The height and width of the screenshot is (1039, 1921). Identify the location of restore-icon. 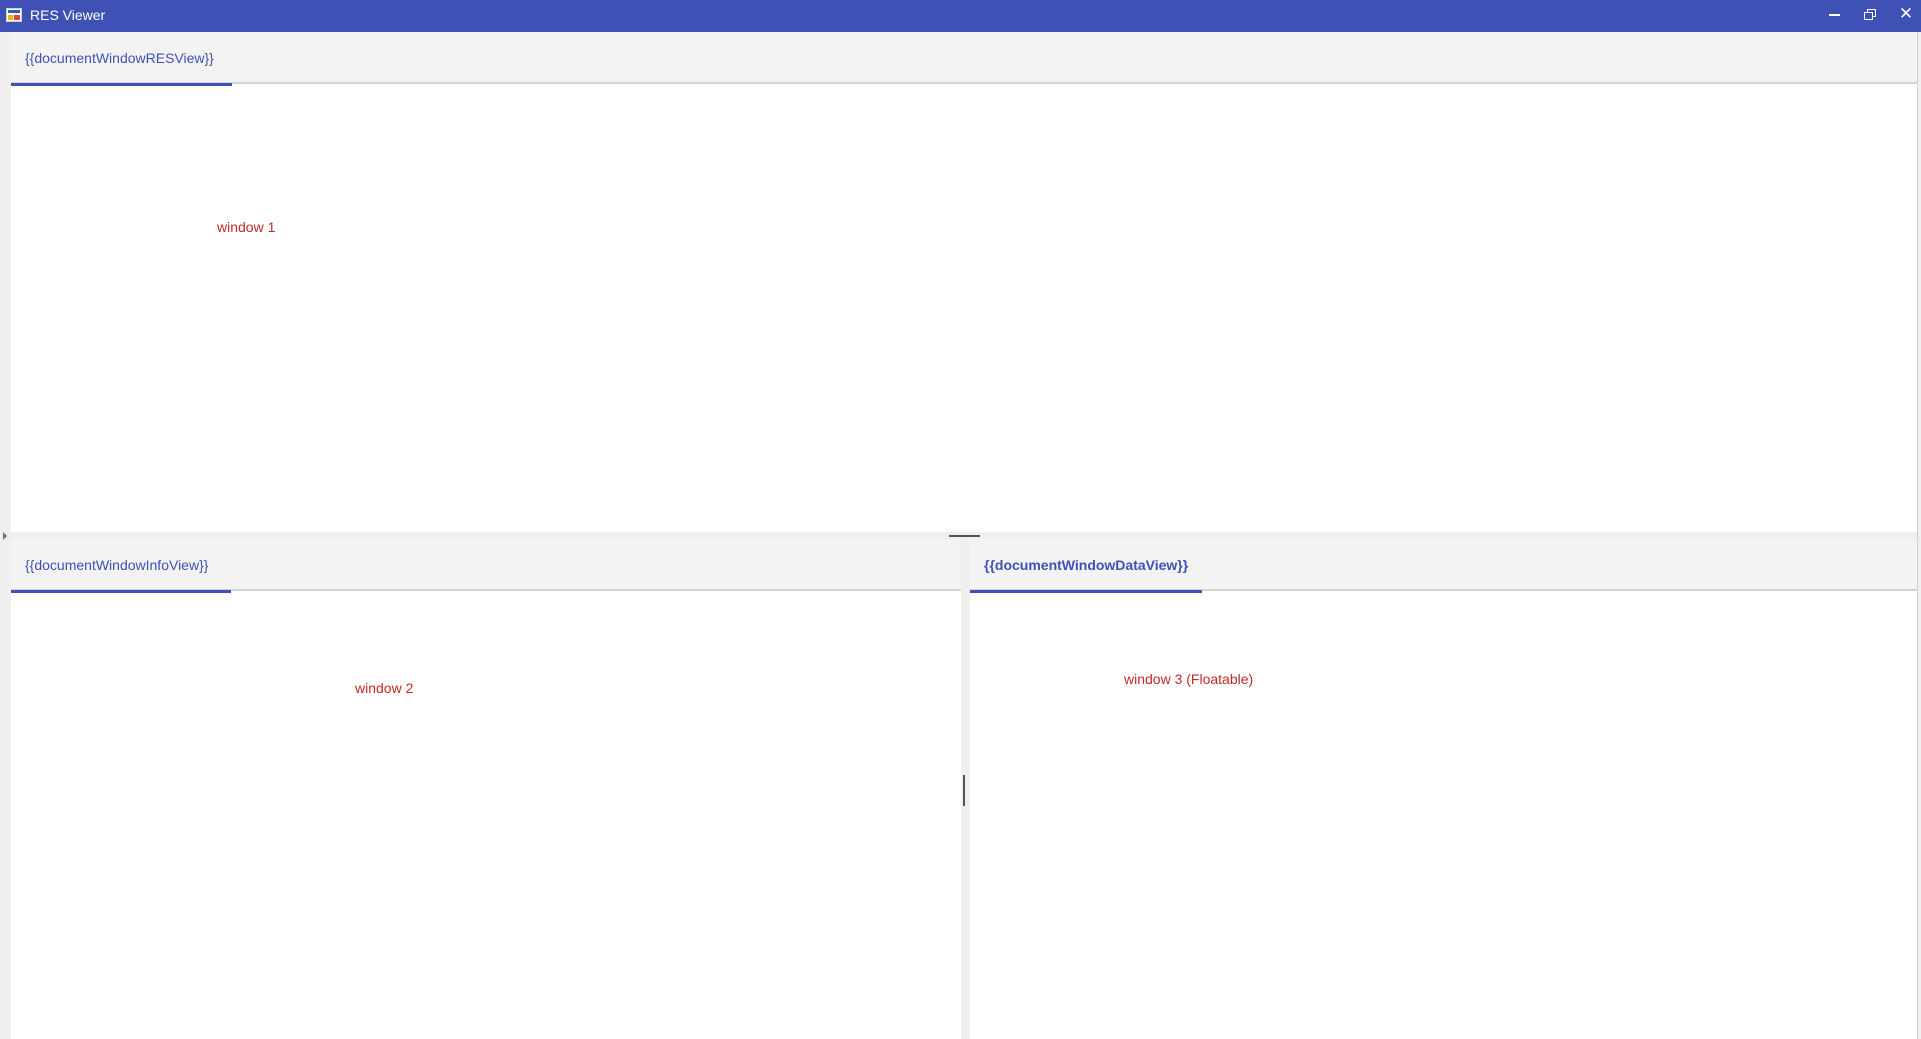
(1870, 14).